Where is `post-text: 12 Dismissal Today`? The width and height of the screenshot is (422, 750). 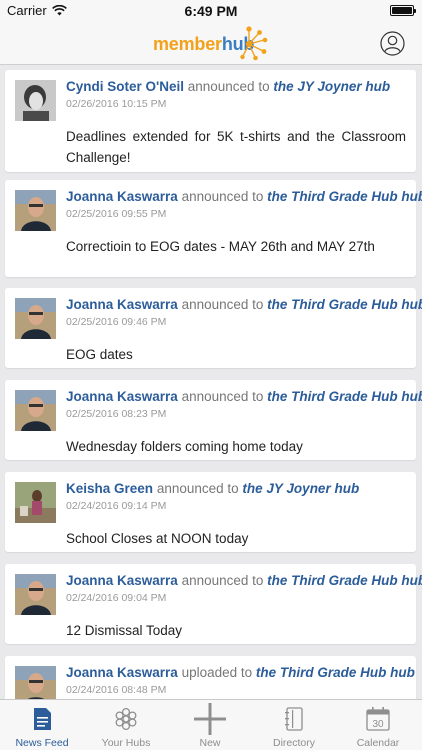 post-text: 12 Dismissal Today is located at coordinates (124, 630).